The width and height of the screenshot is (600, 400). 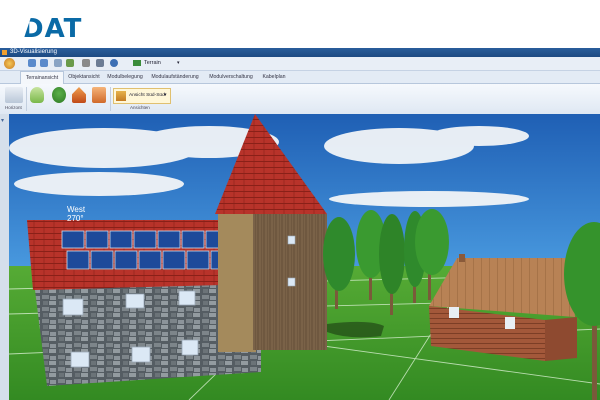 I want to click on tab-modulverschaltung: Modulverschaltung, so click(x=231, y=77).